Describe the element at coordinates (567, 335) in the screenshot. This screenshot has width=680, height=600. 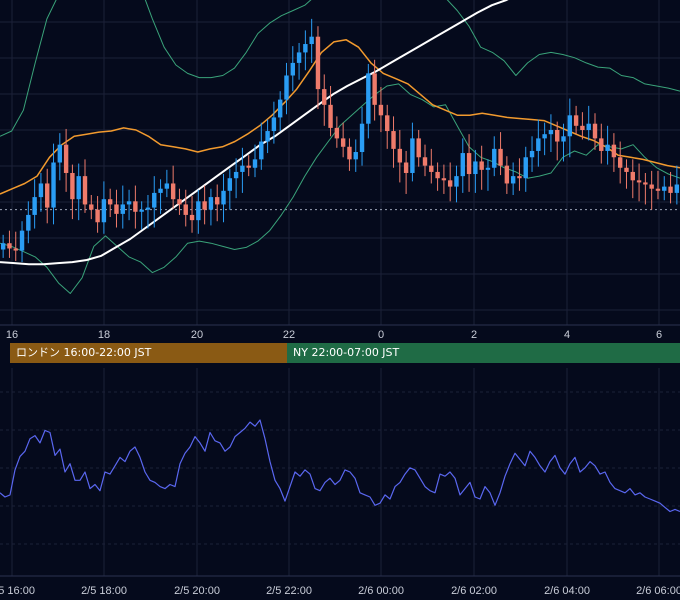
I see `price-x-tick-label: 4` at that location.